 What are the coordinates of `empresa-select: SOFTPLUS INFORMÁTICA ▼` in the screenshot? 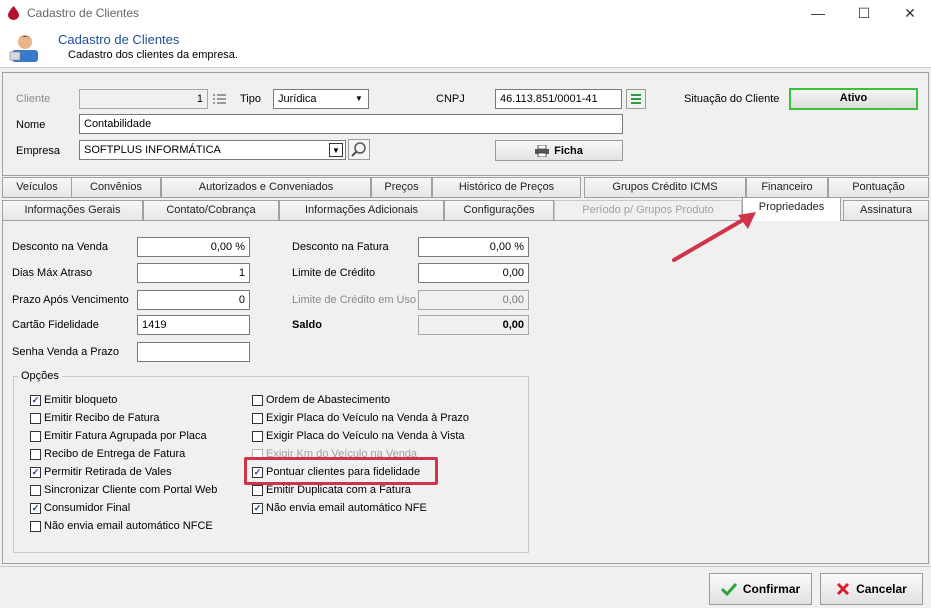 It's located at (212, 150).